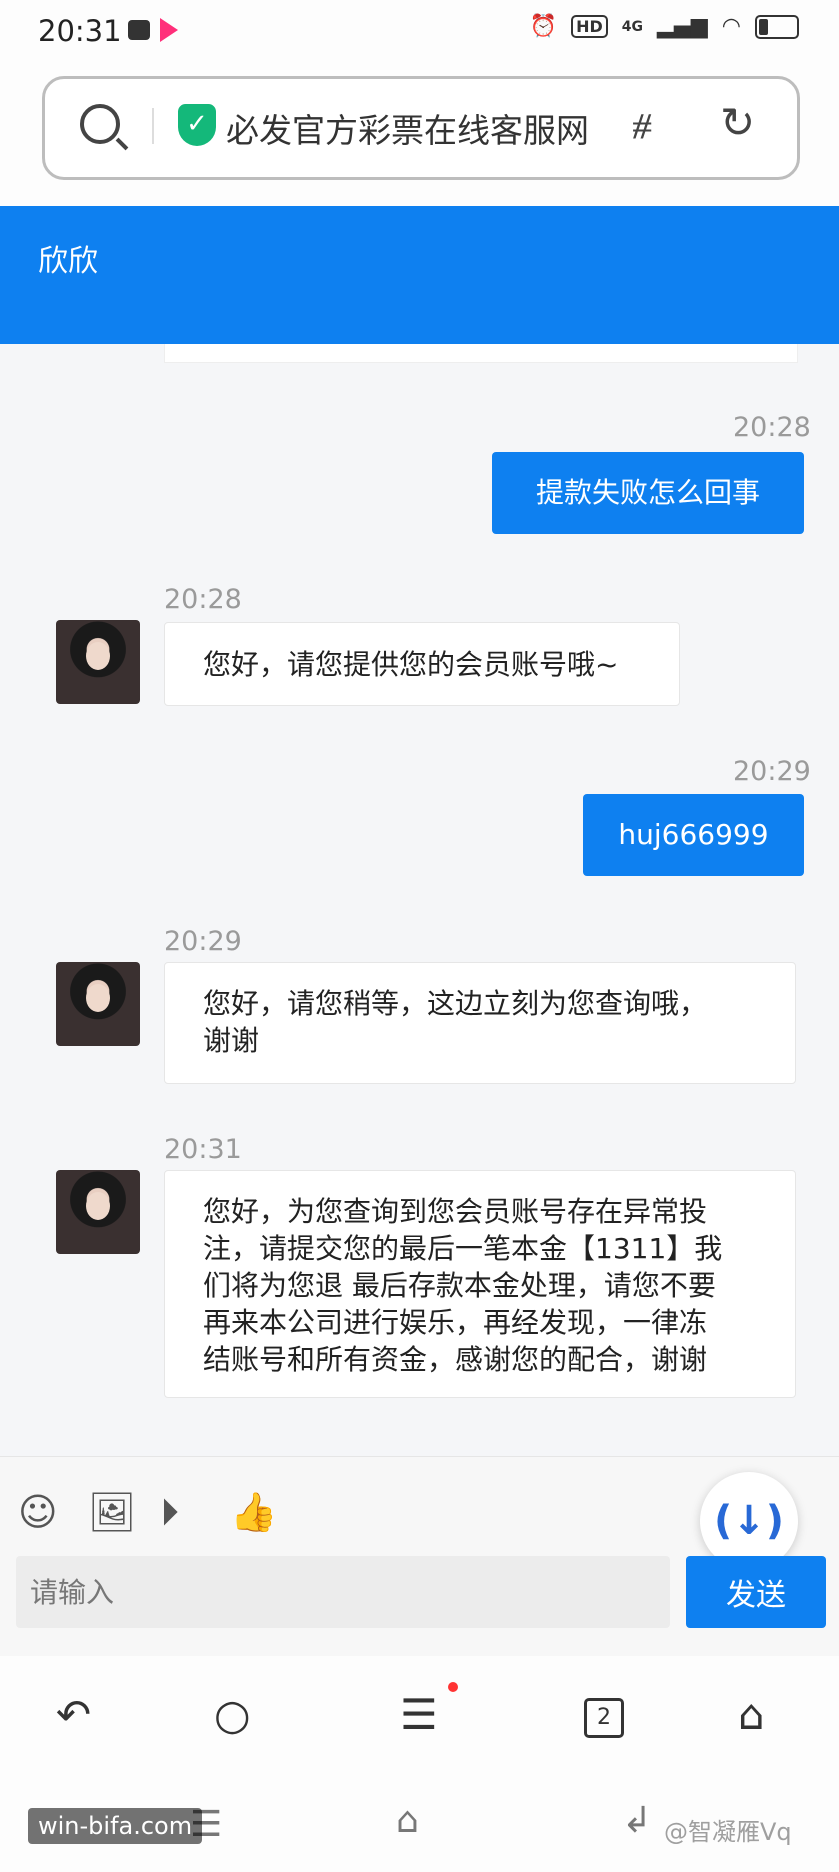 The image size is (839, 1872). Describe the element at coordinates (455, 1211) in the screenshot. I see `message-line: 您好，为您查询到您会员账号存在异常投` at that location.